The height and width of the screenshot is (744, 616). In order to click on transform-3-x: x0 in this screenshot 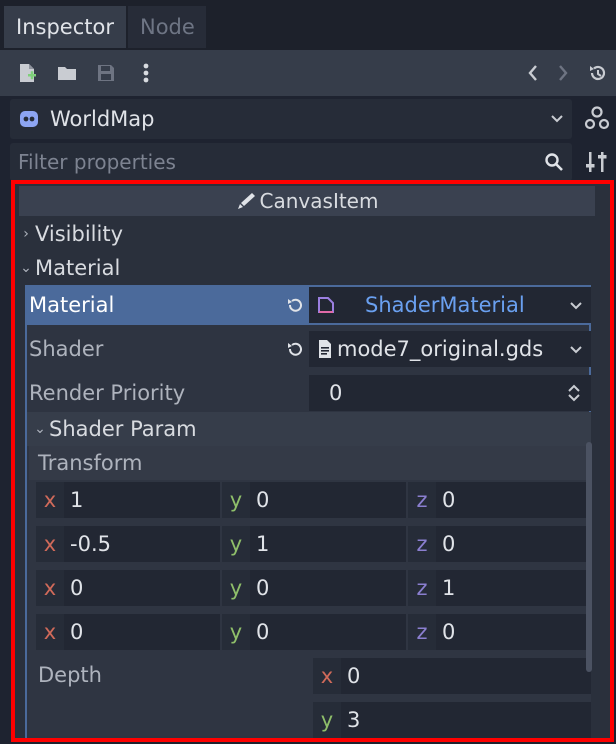, I will do `click(128, 632)`.